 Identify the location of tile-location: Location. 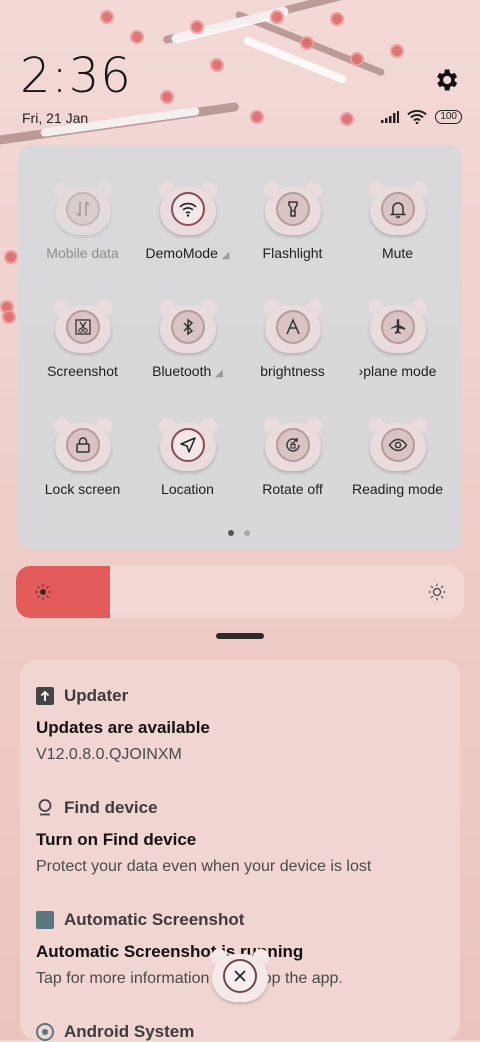
(187, 457).